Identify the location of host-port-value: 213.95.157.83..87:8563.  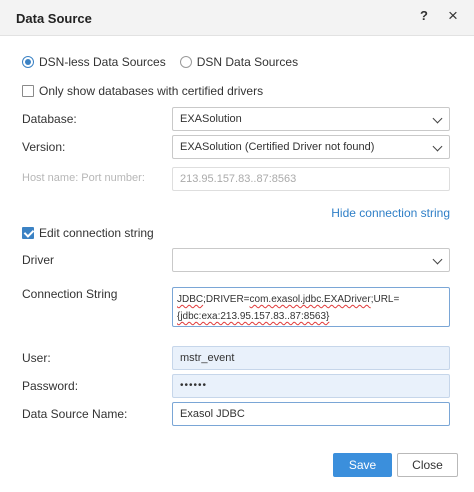
(238, 179).